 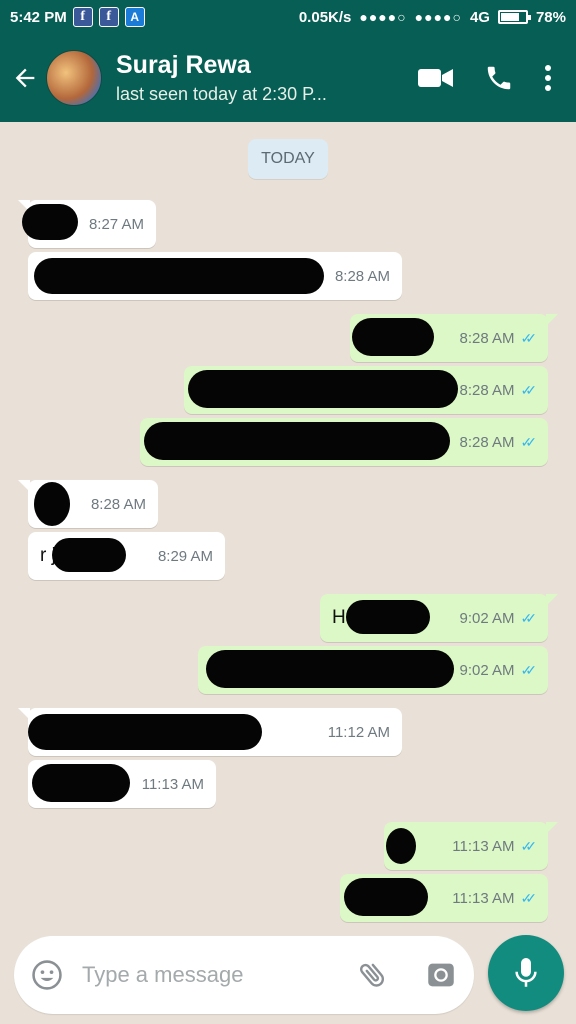 What do you see at coordinates (134, 17) in the screenshot?
I see `app-store-icon: A` at bounding box center [134, 17].